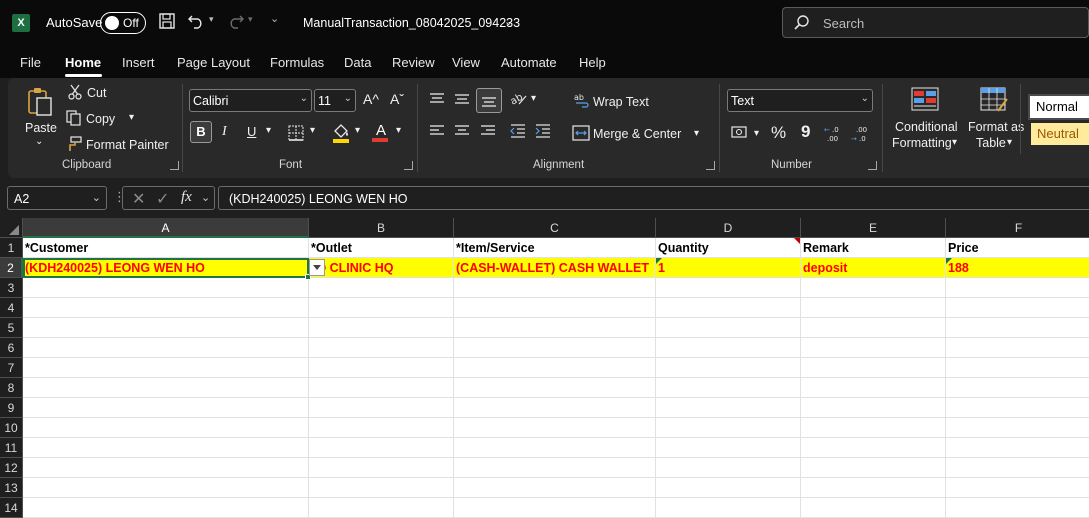 Image resolution: width=1089 pixels, height=518 pixels. What do you see at coordinates (11, 488) in the screenshot?
I see `row-header: 13` at bounding box center [11, 488].